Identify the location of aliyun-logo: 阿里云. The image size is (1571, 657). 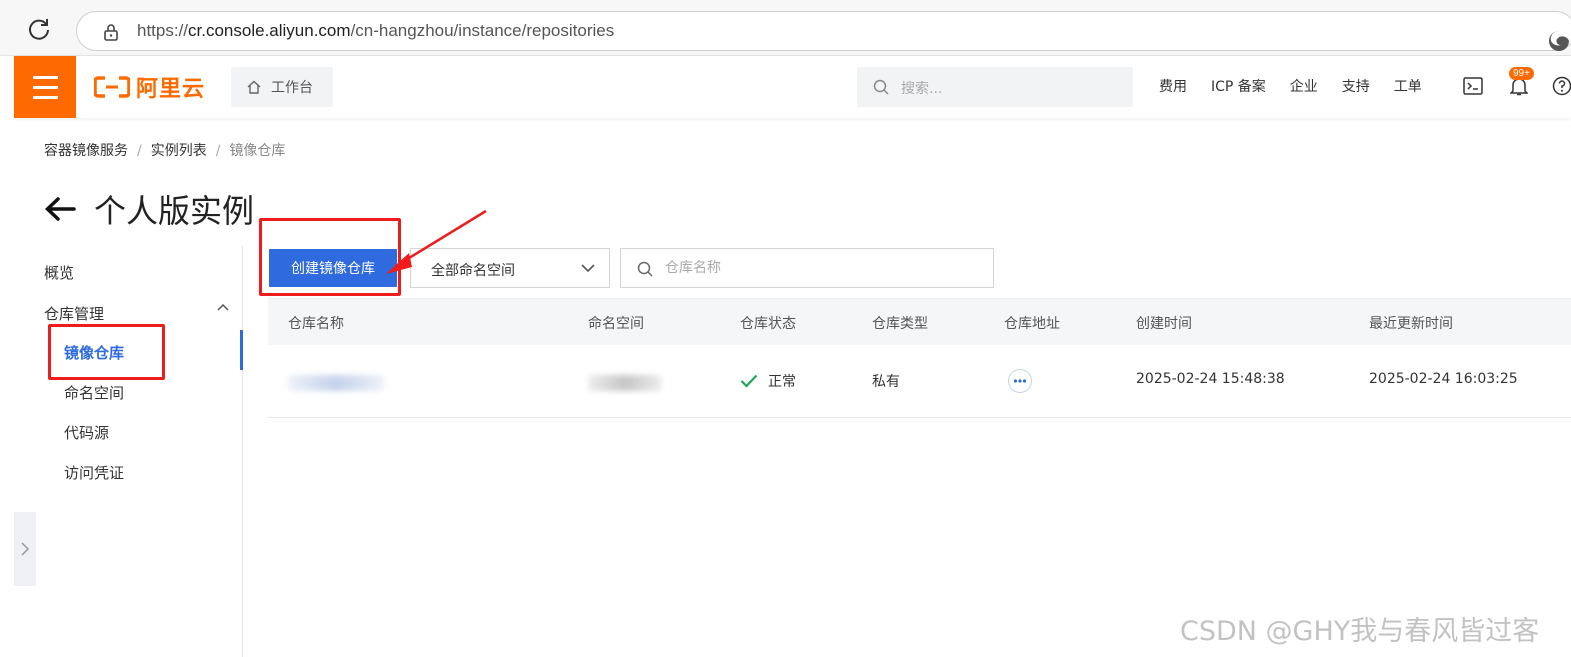
(150, 87).